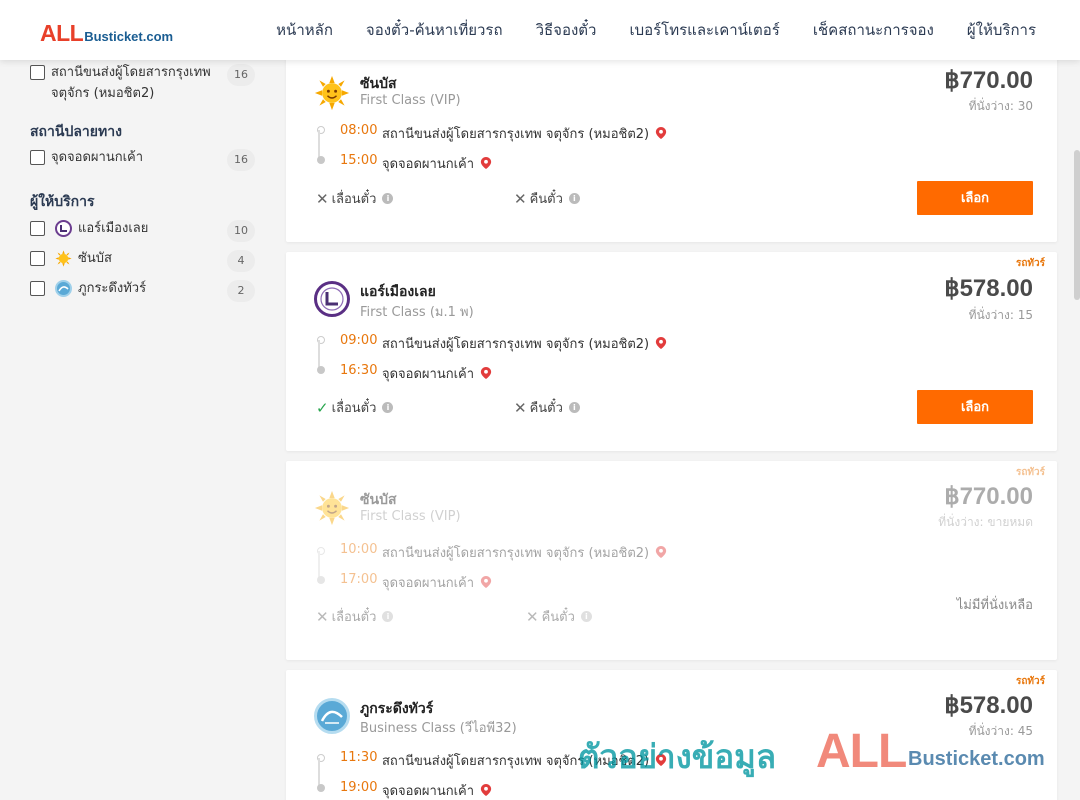 Image resolution: width=1080 pixels, height=800 pixels. I want to click on filter-operator-air-muang-loei: แอร์เมืองเลย 10, so click(142, 230).